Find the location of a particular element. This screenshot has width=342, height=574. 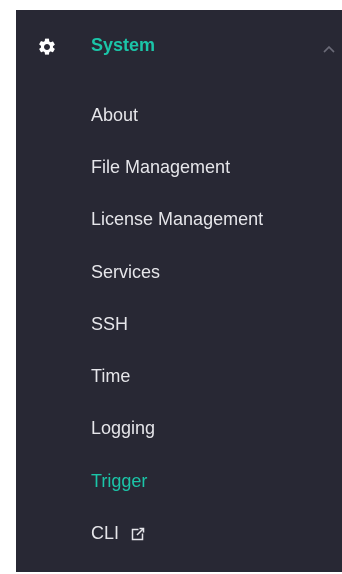

sidebar-item-label: CLI is located at coordinates (105, 533).